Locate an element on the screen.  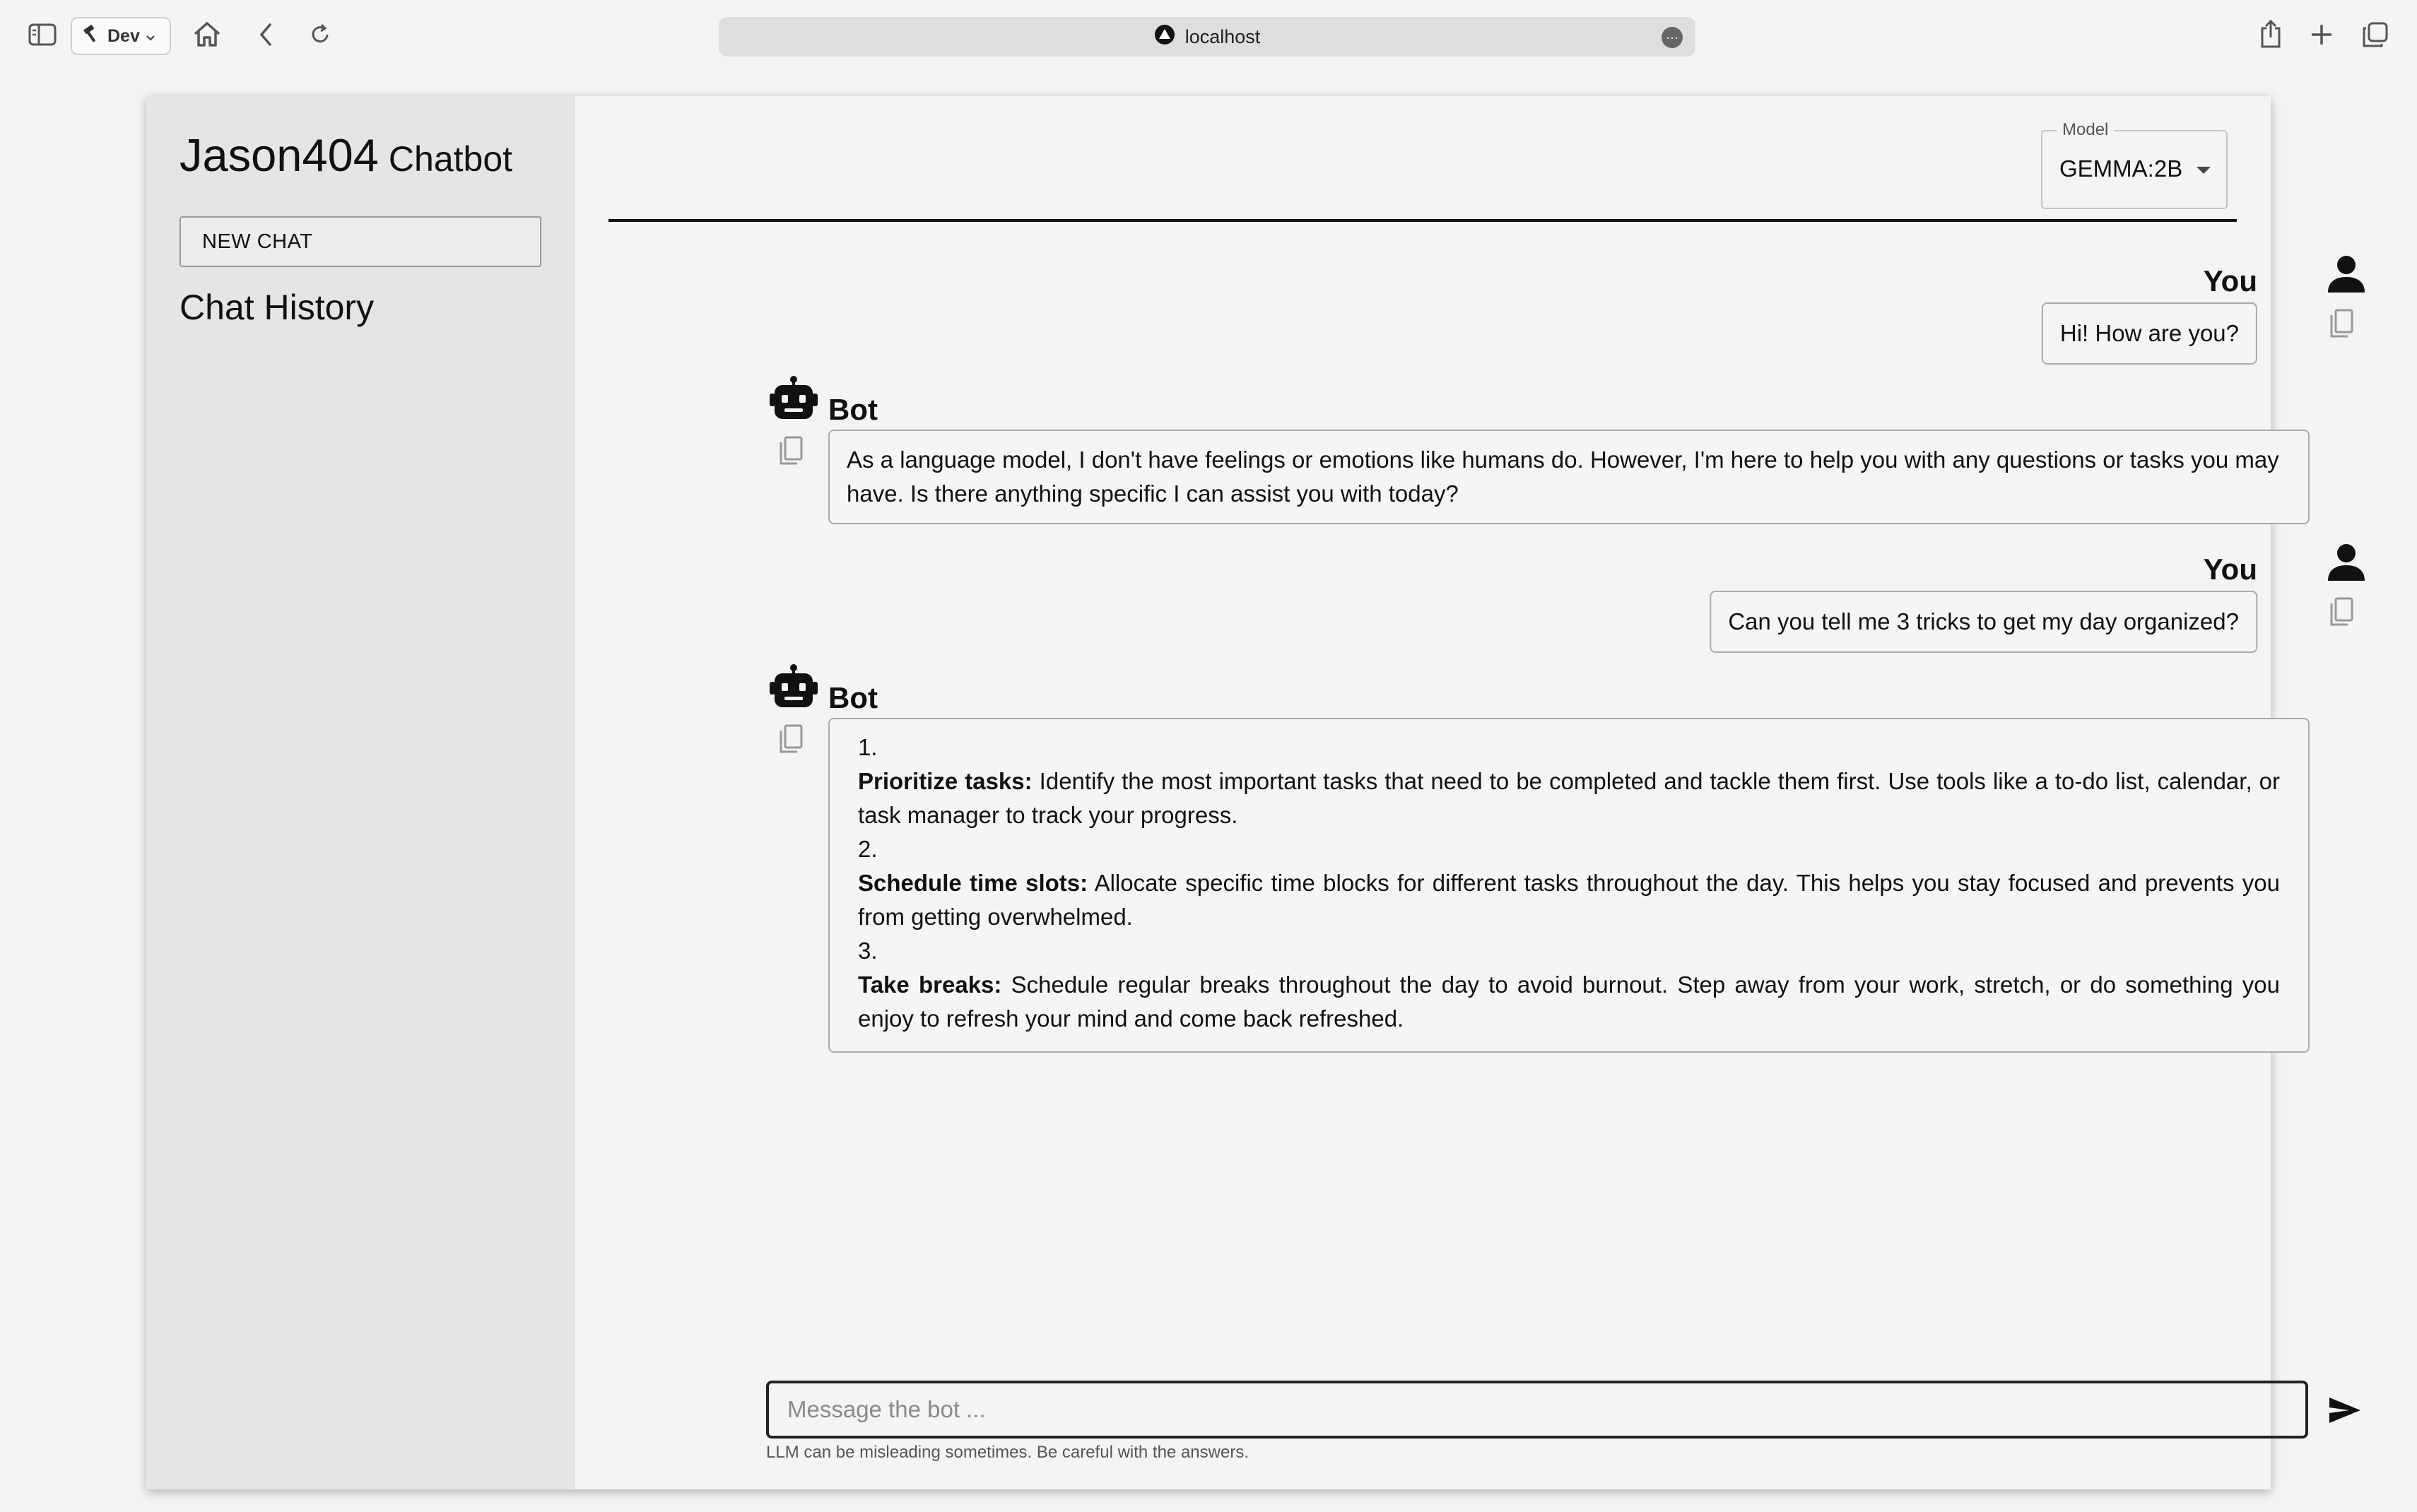
dev-profile-label: Dev is located at coordinates (123, 35).